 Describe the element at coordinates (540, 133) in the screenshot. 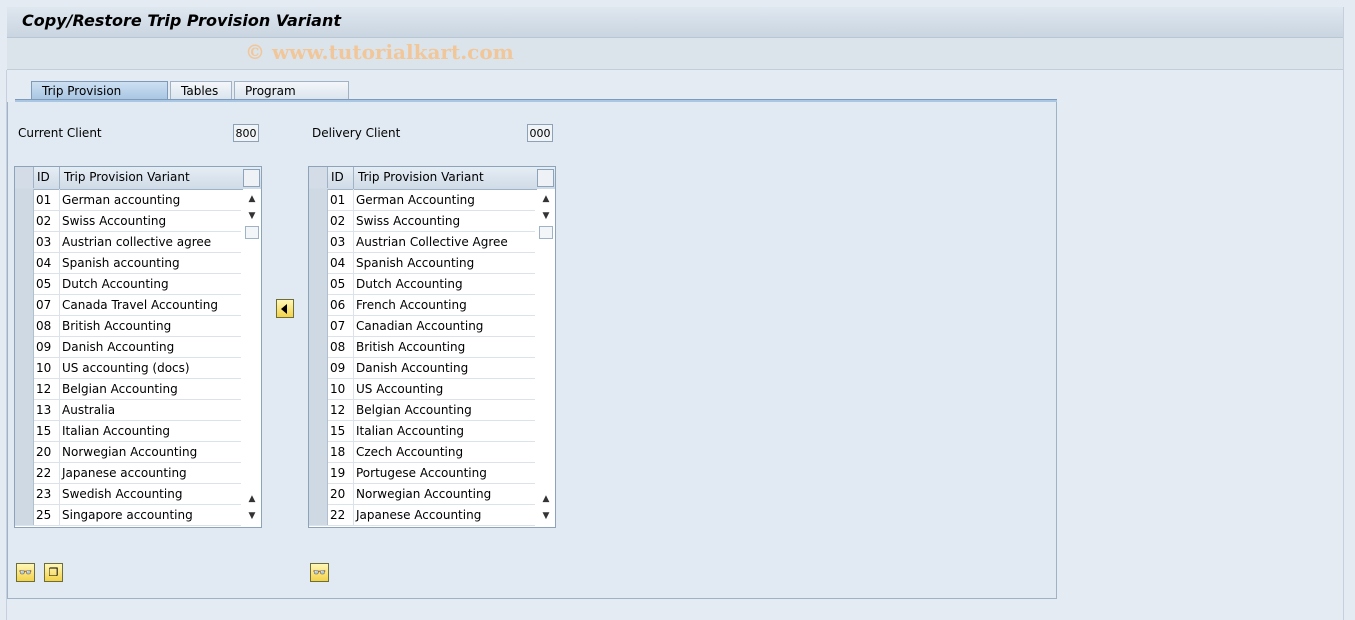

I see `delivery-client-field: 000` at that location.